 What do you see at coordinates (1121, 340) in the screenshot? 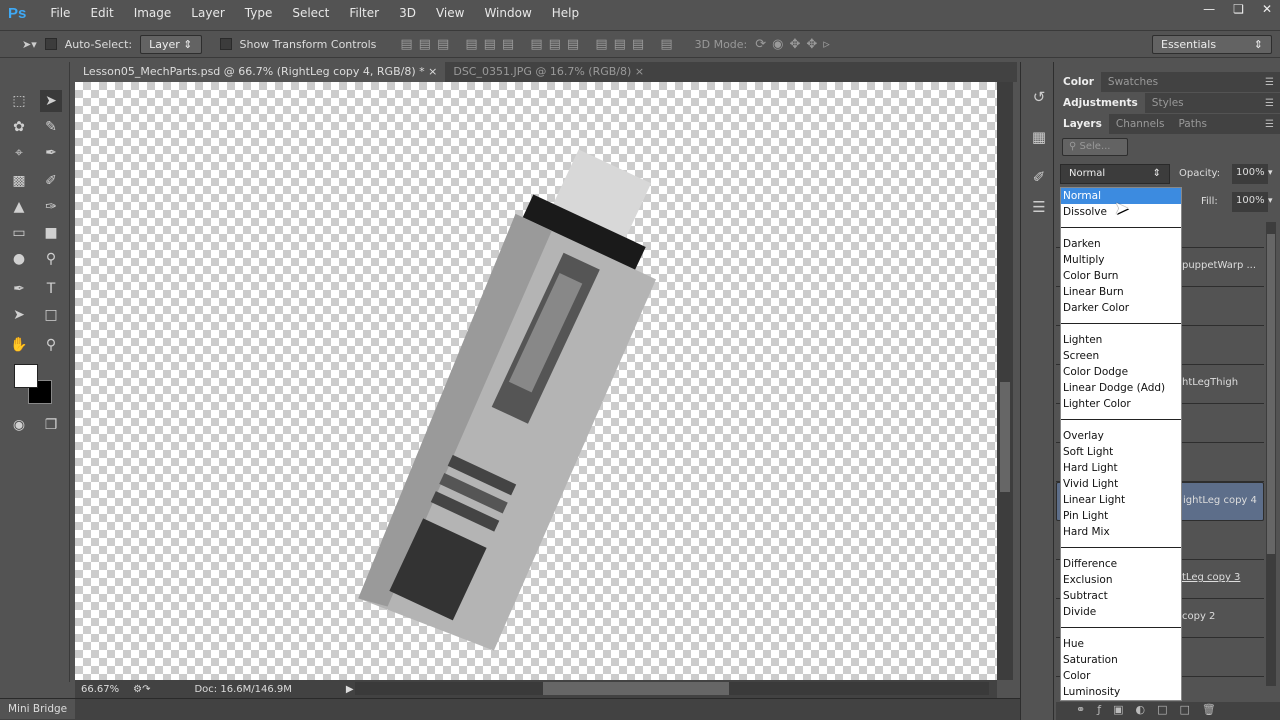
I see `blend-mode-option-lighten: Lighten` at bounding box center [1121, 340].